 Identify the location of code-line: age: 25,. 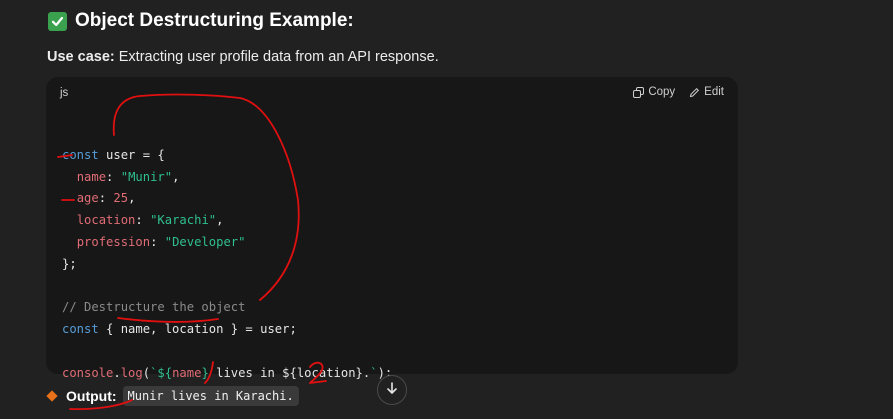
(227, 199).